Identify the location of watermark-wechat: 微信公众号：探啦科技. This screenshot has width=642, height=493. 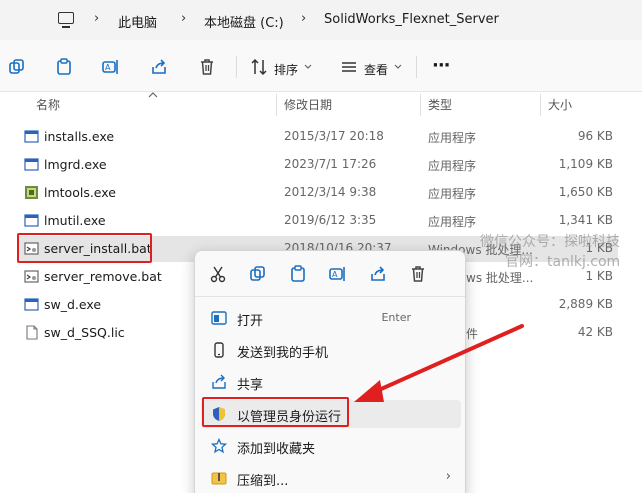
(550, 242).